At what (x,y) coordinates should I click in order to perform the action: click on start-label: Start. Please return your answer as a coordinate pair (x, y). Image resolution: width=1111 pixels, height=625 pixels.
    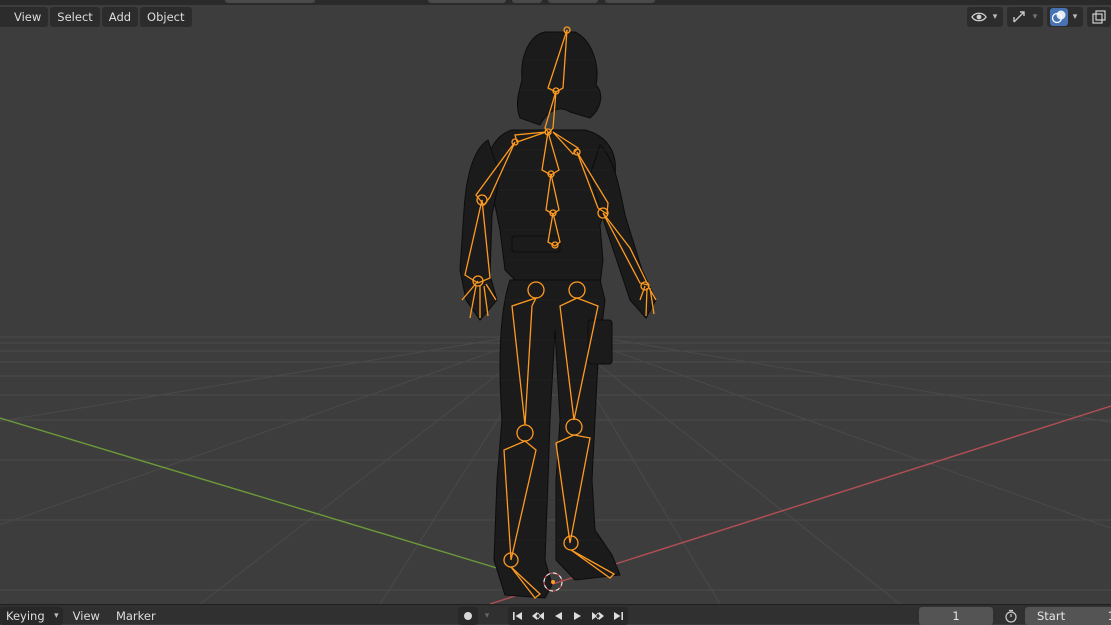
    Looking at the image, I should click on (1051, 616).